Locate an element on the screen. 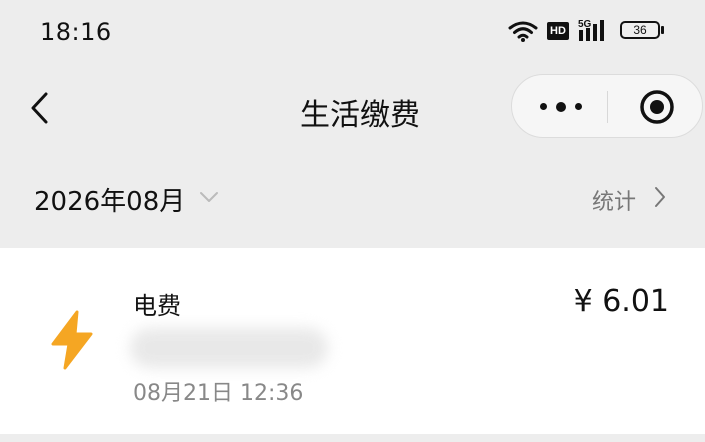 Image resolution: width=705 pixels, height=442 pixels. filter-row: 2026年08月 统计 is located at coordinates (352, 198).